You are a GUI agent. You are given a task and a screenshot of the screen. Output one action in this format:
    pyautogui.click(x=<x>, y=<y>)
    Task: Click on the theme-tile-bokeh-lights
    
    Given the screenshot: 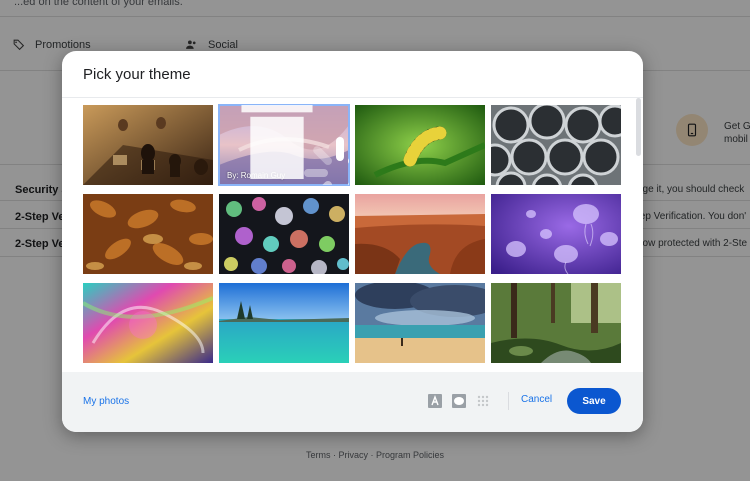 What is the action you would take?
    pyautogui.click(x=284, y=234)
    